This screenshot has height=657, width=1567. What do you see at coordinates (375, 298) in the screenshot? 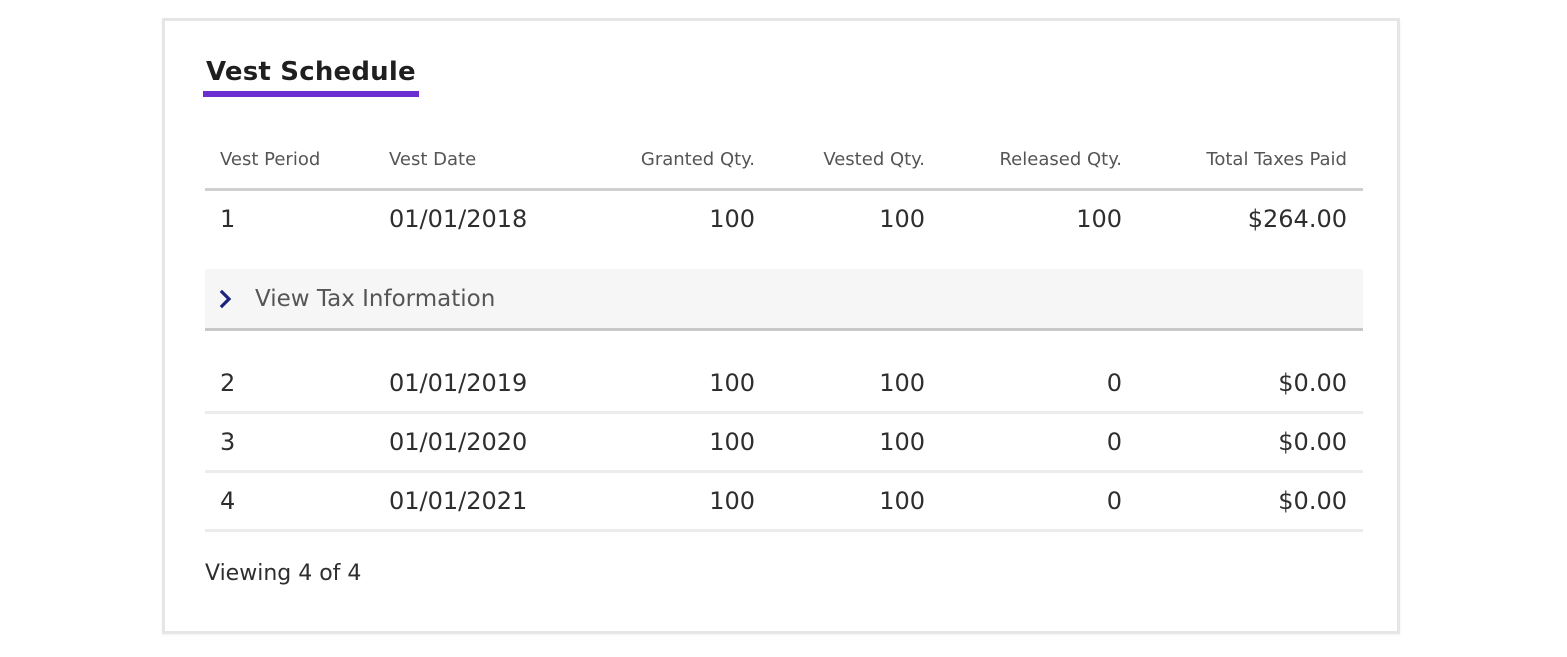
I see `view-tax-information-label: View Tax Information` at bounding box center [375, 298].